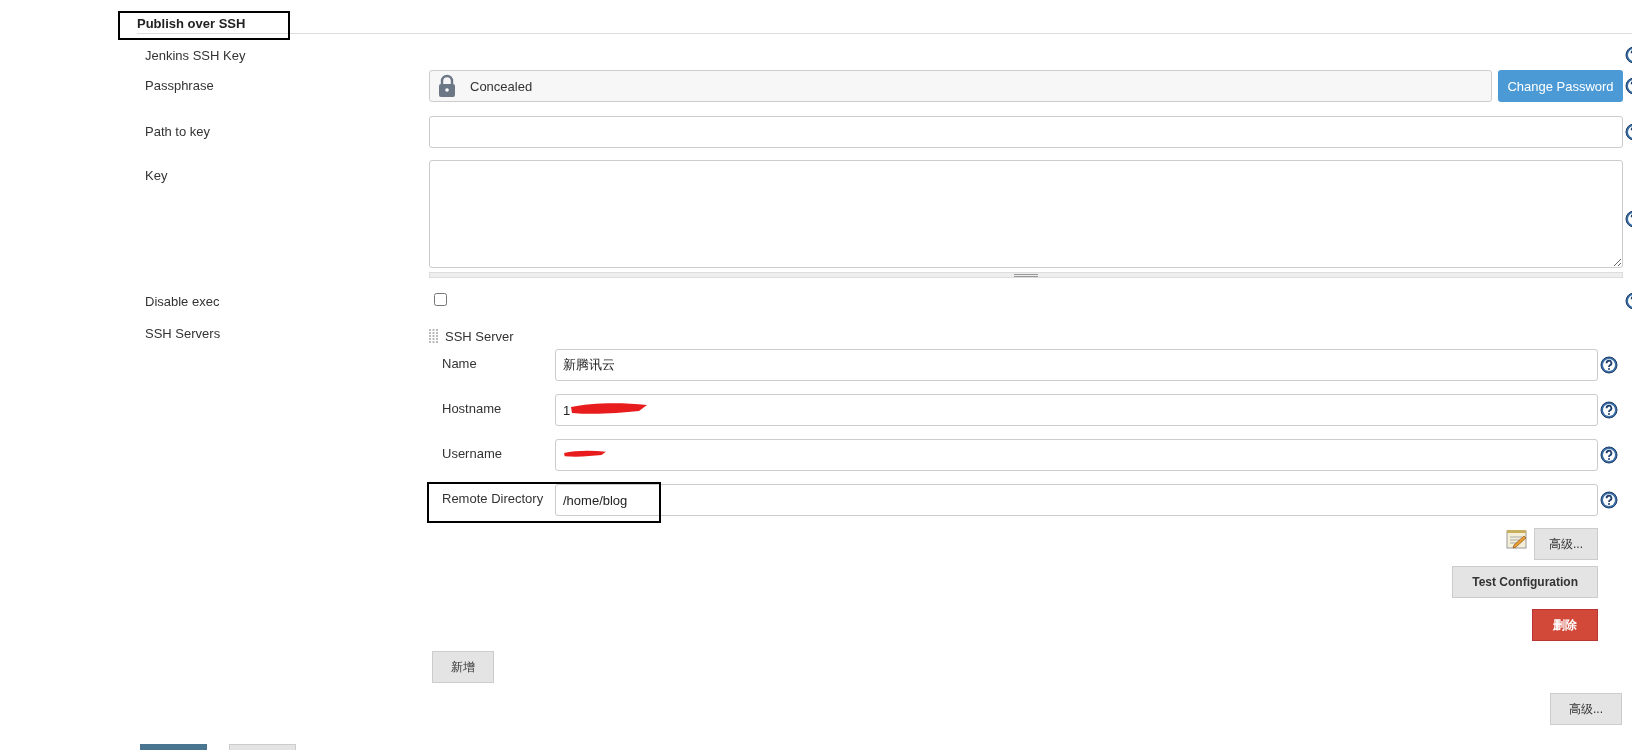  What do you see at coordinates (493, 499) in the screenshot?
I see `field-label: Remote Directory` at bounding box center [493, 499].